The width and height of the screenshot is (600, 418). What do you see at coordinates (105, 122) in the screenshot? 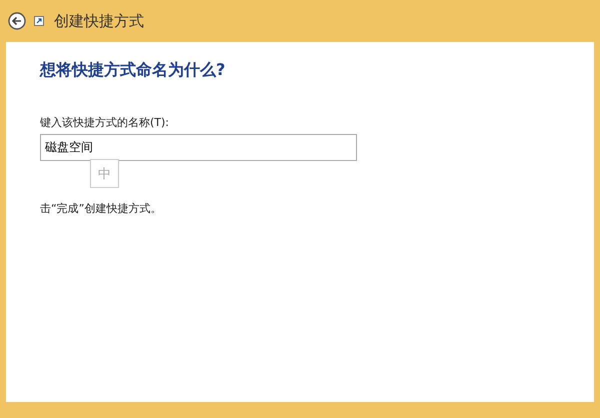
I see `field-label: 键入该快捷方式的名称(T):` at bounding box center [105, 122].